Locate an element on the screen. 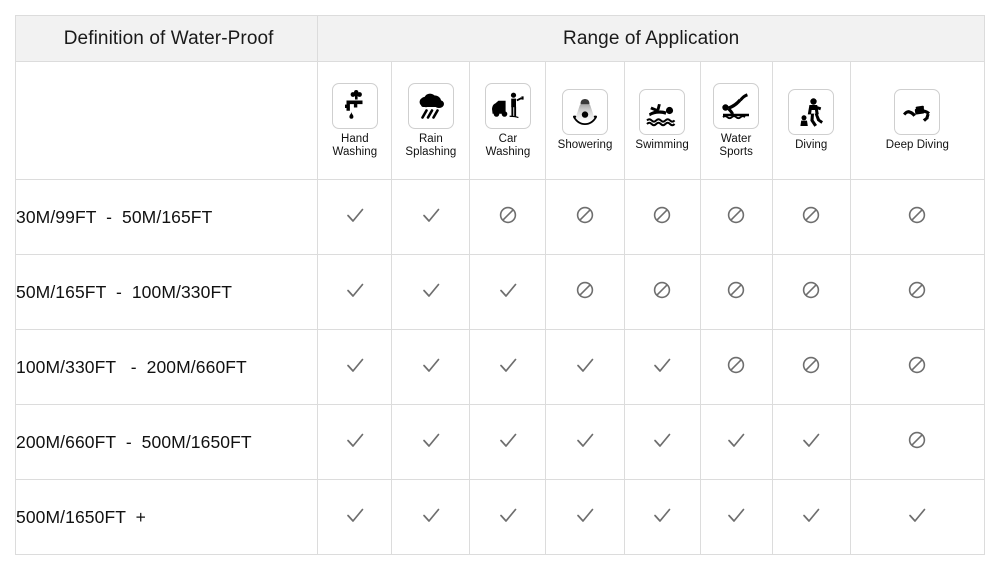  range-label: 50M/165FT - 100M/330FT is located at coordinates (166, 292).